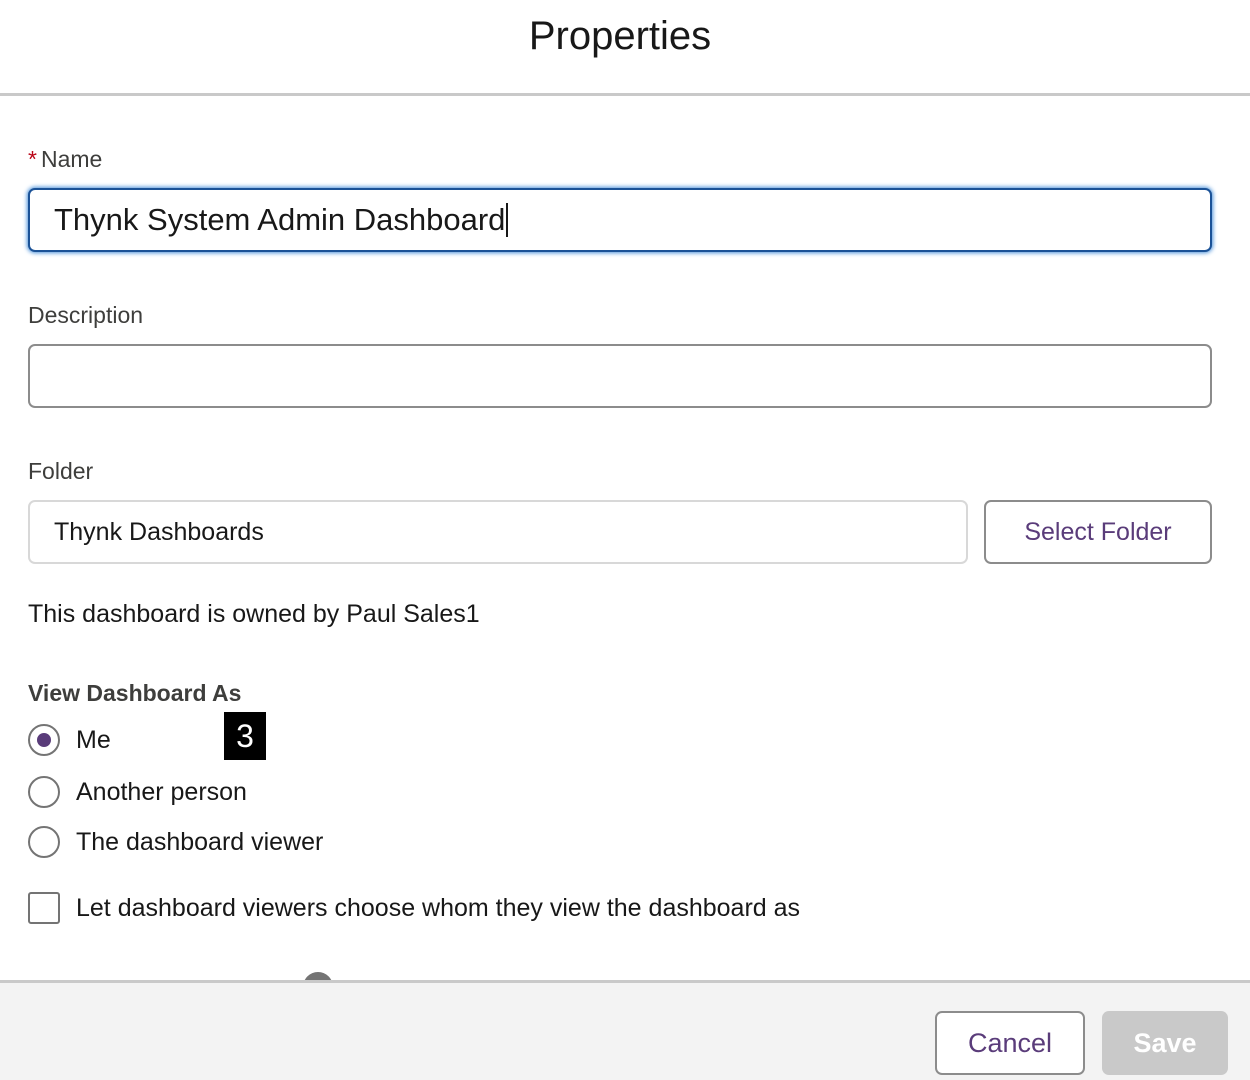 The width and height of the screenshot is (1250, 1080). Describe the element at coordinates (498, 532) in the screenshot. I see `folder-input: Thynk Dashboards` at that location.